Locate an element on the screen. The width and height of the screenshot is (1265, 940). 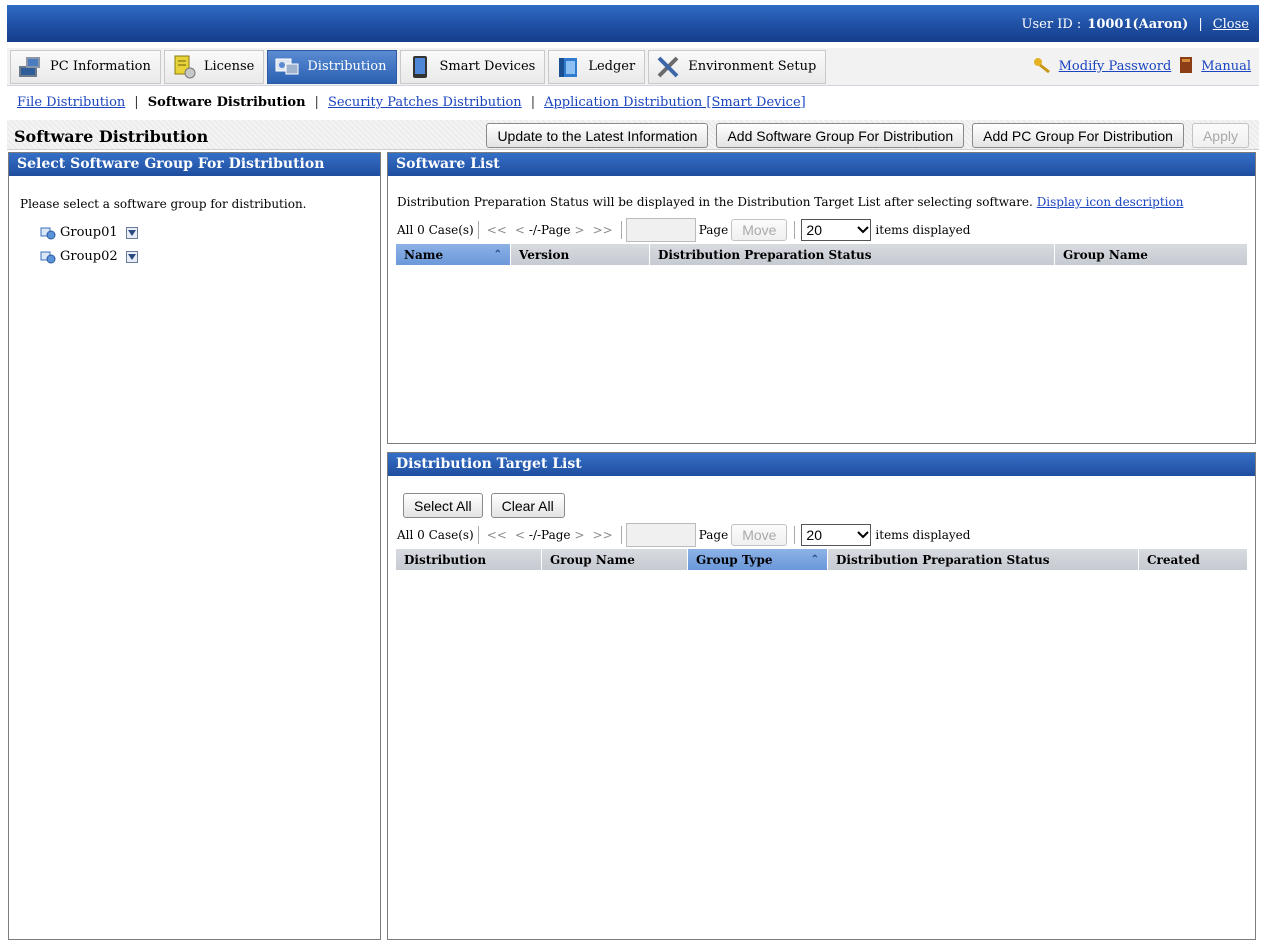
top-header-bar: User ID : 10001(Aaron) | Close is located at coordinates (633, 23).